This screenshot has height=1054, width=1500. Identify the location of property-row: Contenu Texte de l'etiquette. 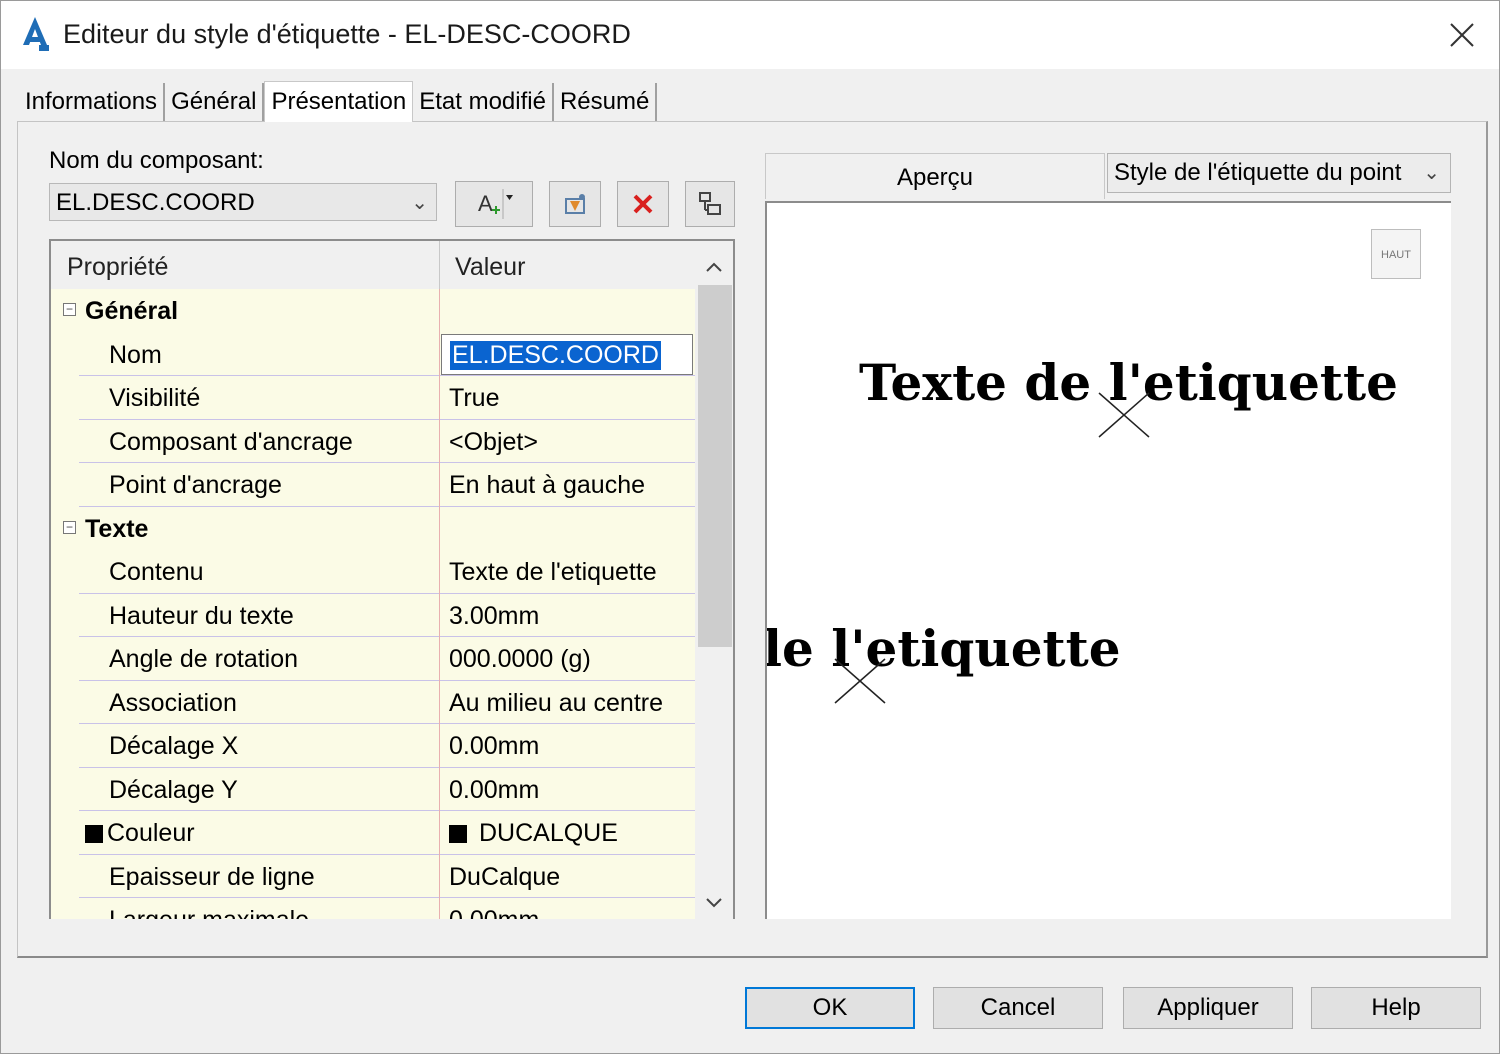
(373, 572).